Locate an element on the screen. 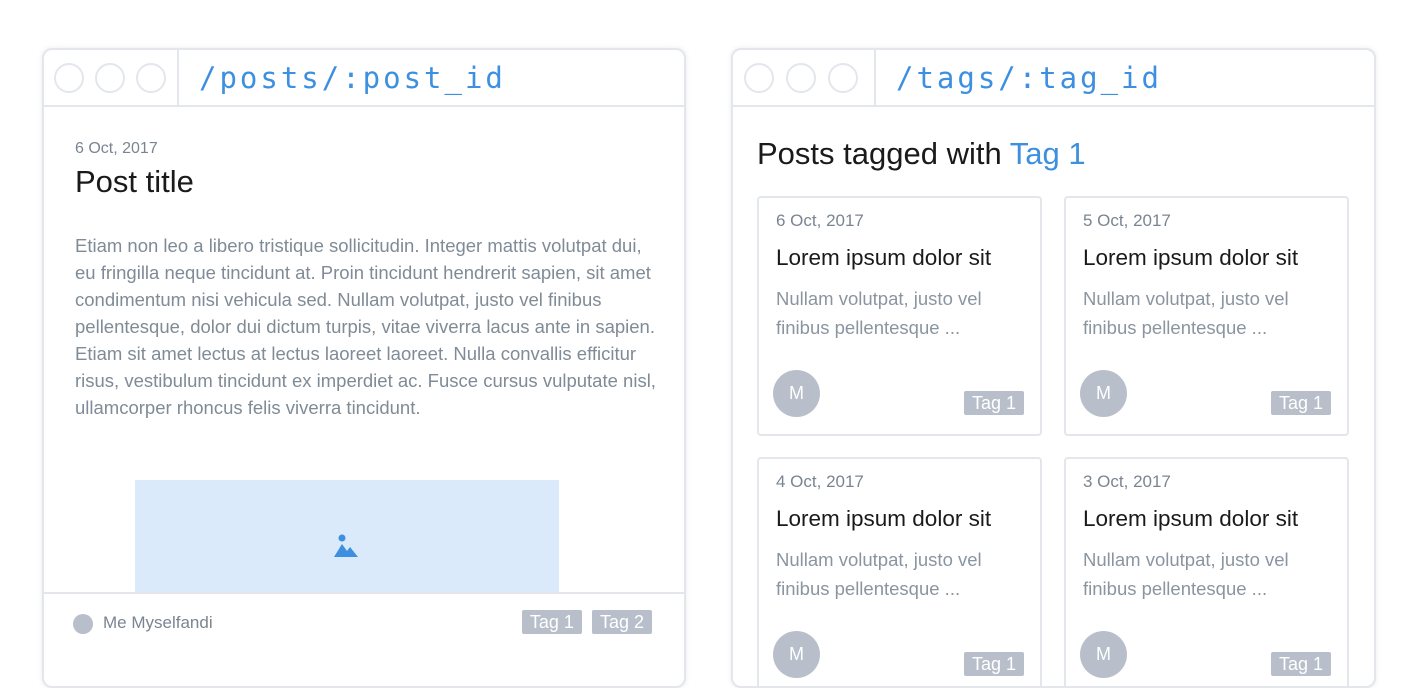 The width and height of the screenshot is (1420, 688). image-placeholder-icon is located at coordinates (346, 545).